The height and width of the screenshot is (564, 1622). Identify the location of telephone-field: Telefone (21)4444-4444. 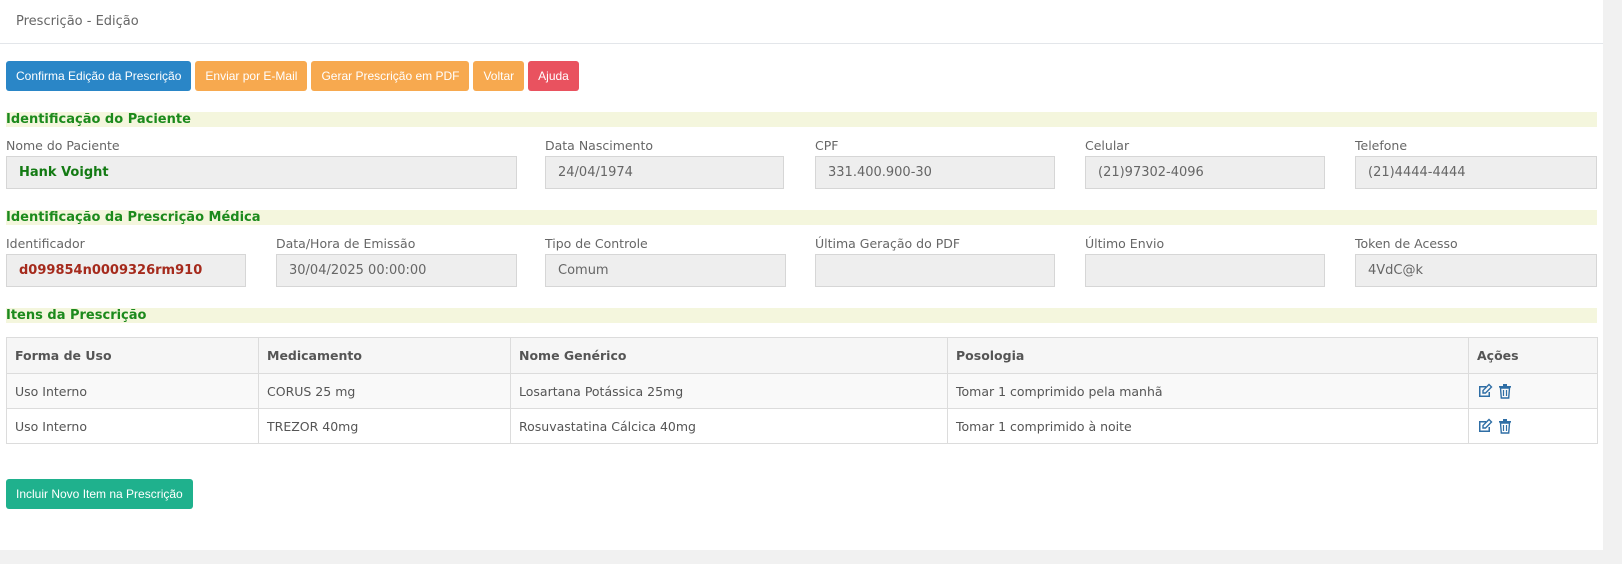
(1476, 163).